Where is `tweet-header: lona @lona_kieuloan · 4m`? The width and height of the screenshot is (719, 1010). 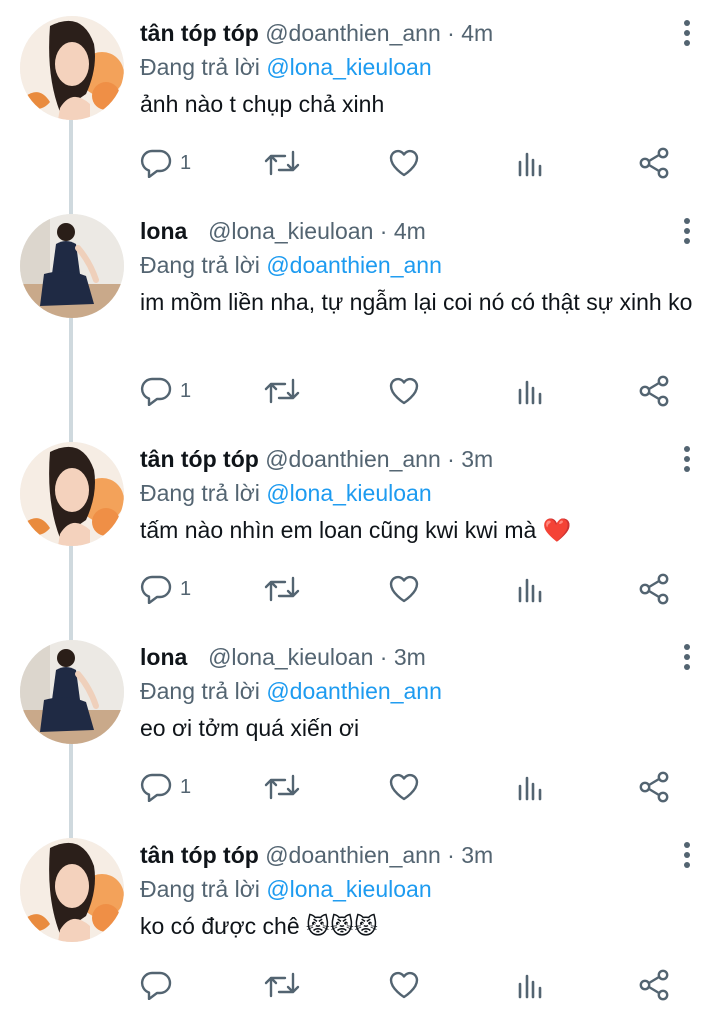
tweet-header: lona @lona_kieuloan · 4m is located at coordinates (419, 231).